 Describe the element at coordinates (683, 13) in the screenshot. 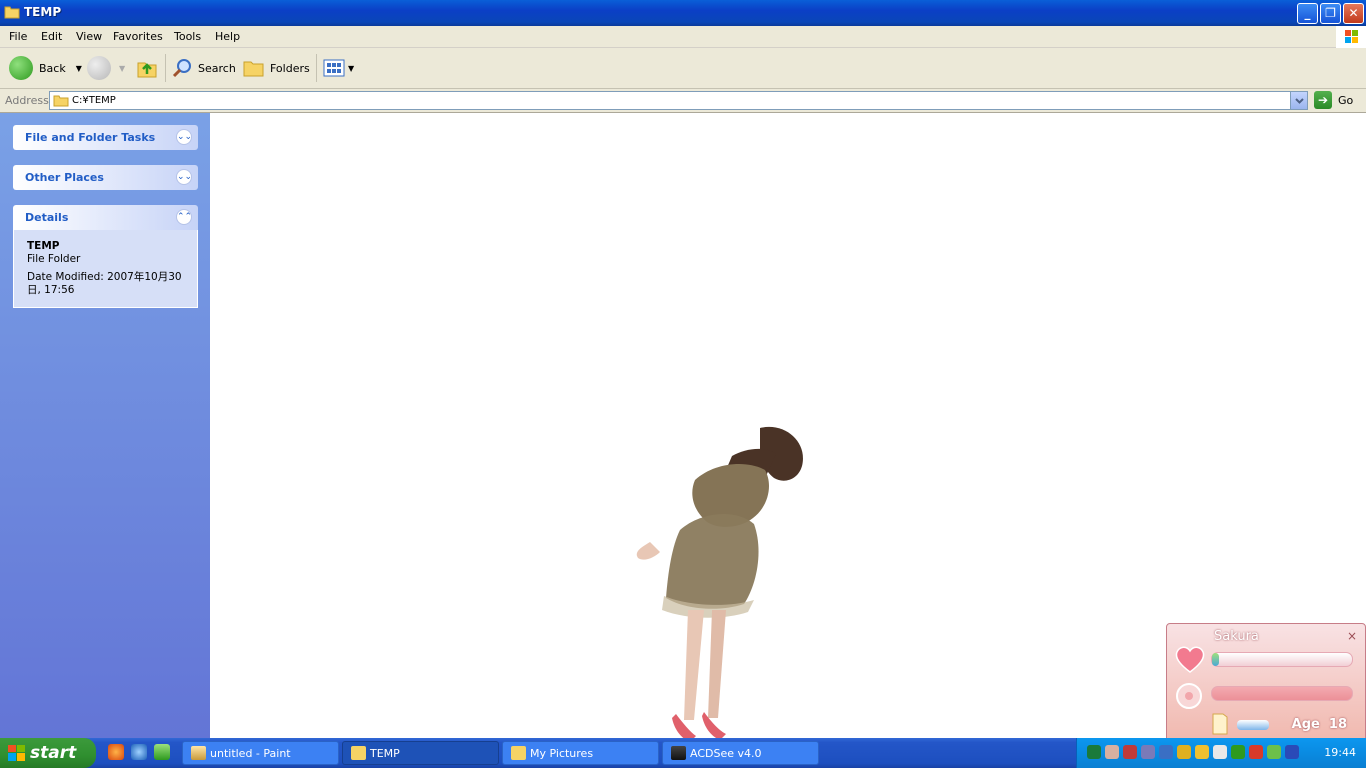

I see `window-titlebar: TEMP _ ❐ ✕` at that location.